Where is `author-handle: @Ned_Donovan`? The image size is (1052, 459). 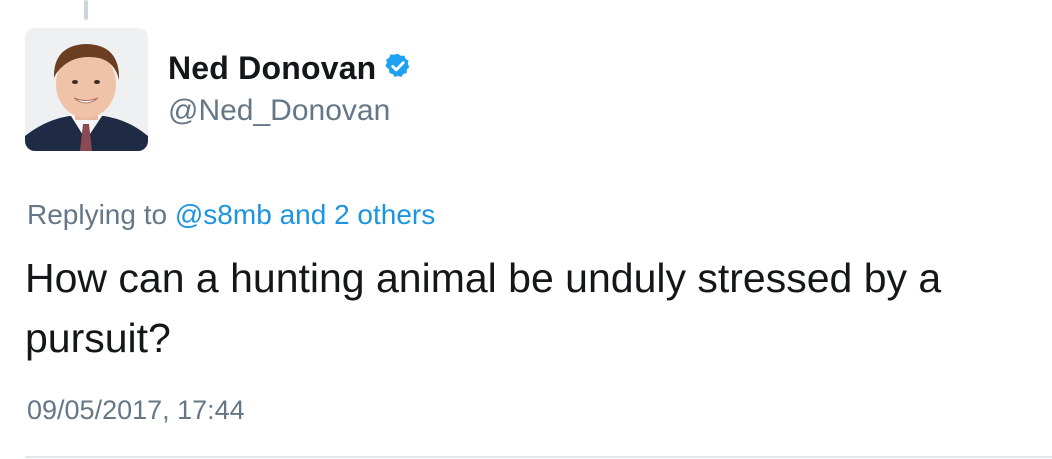 author-handle: @Ned_Donovan is located at coordinates (279, 111).